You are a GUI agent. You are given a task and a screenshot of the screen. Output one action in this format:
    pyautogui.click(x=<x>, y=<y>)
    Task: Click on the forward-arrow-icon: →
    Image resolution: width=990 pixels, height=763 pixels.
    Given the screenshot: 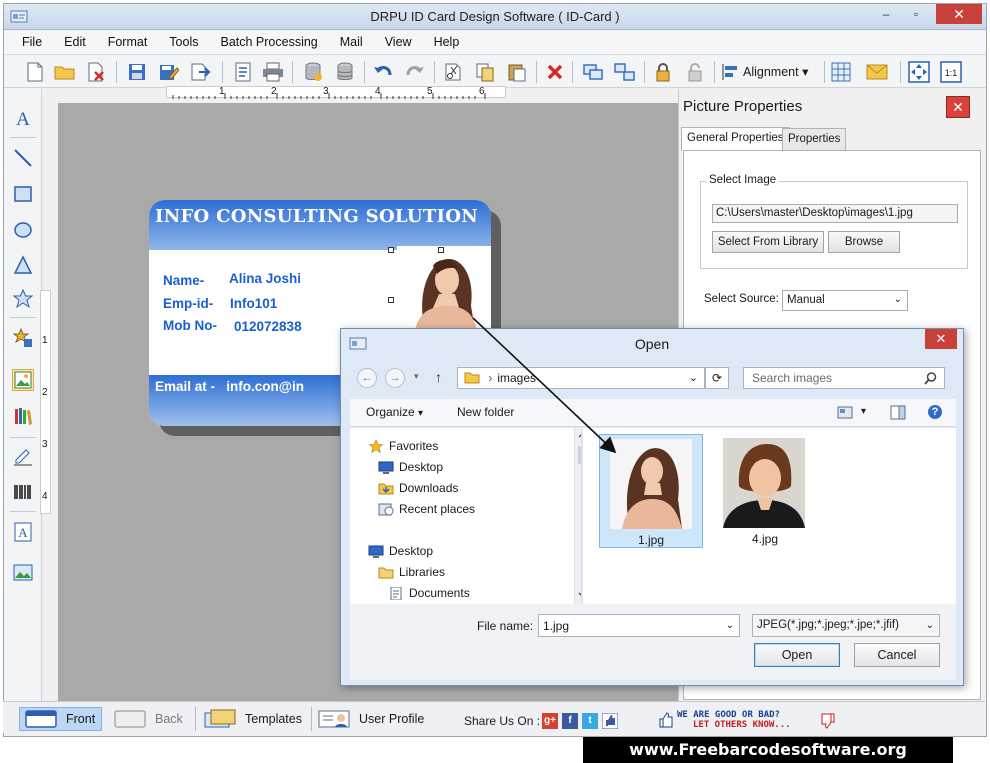 What is the action you would take?
    pyautogui.click(x=395, y=378)
    